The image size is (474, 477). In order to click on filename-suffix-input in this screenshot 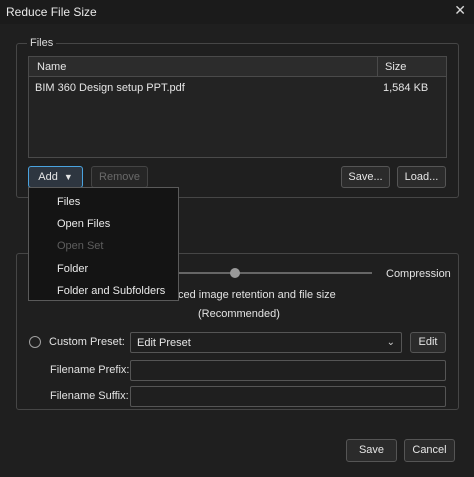, I will do `click(288, 396)`.